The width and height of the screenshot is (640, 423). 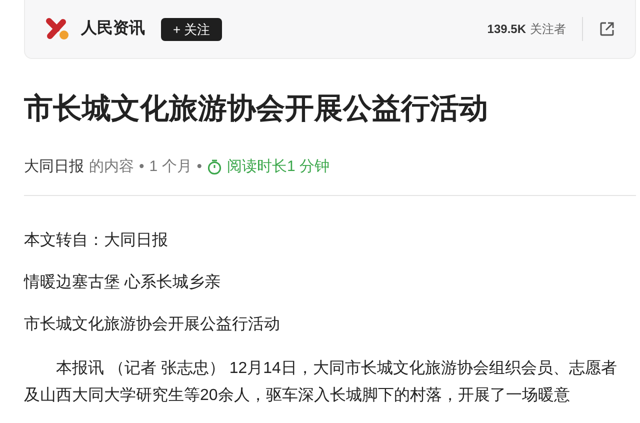 What do you see at coordinates (506, 29) in the screenshot?
I see `followers-count: 139.5K` at bounding box center [506, 29].